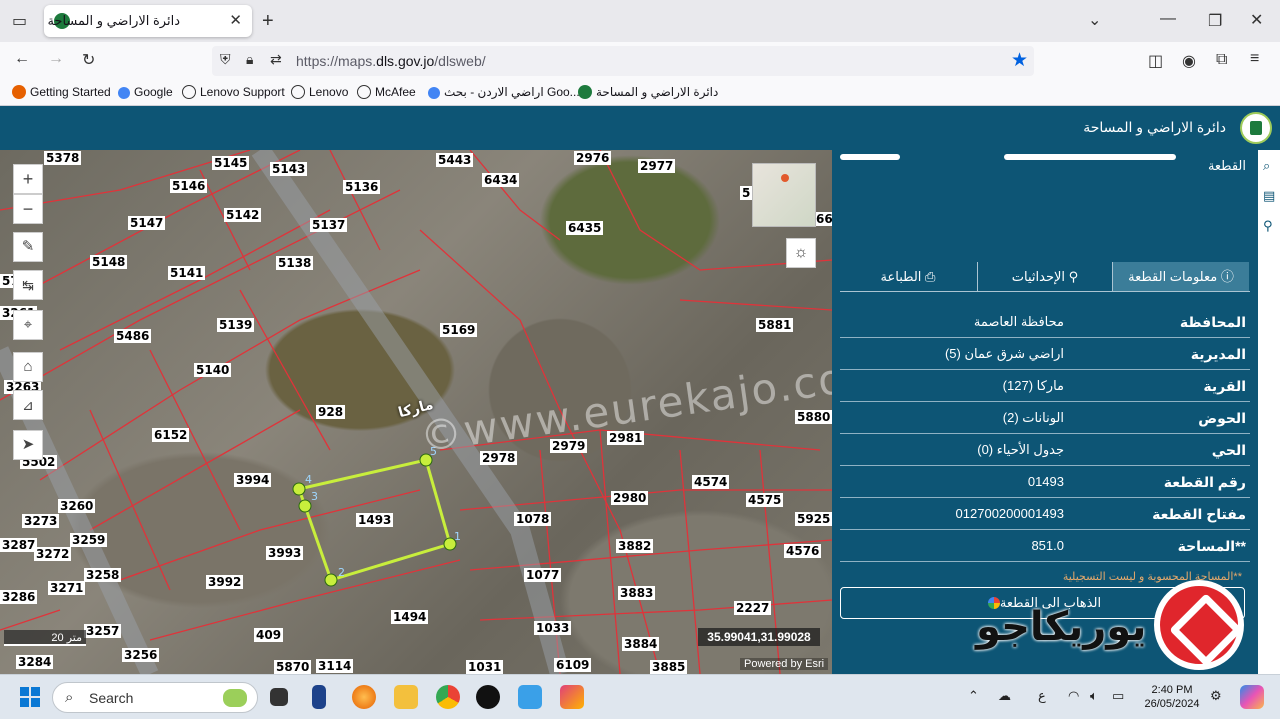 The height and width of the screenshot is (719, 1280). What do you see at coordinates (753, 608) in the screenshot?
I see `parcel-number-label: 2227` at bounding box center [753, 608].